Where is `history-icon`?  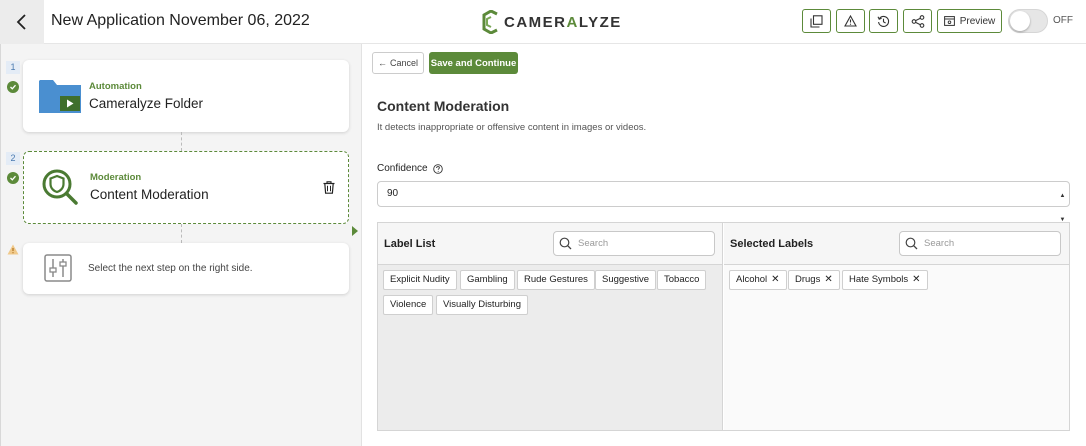 history-icon is located at coordinates (883, 21).